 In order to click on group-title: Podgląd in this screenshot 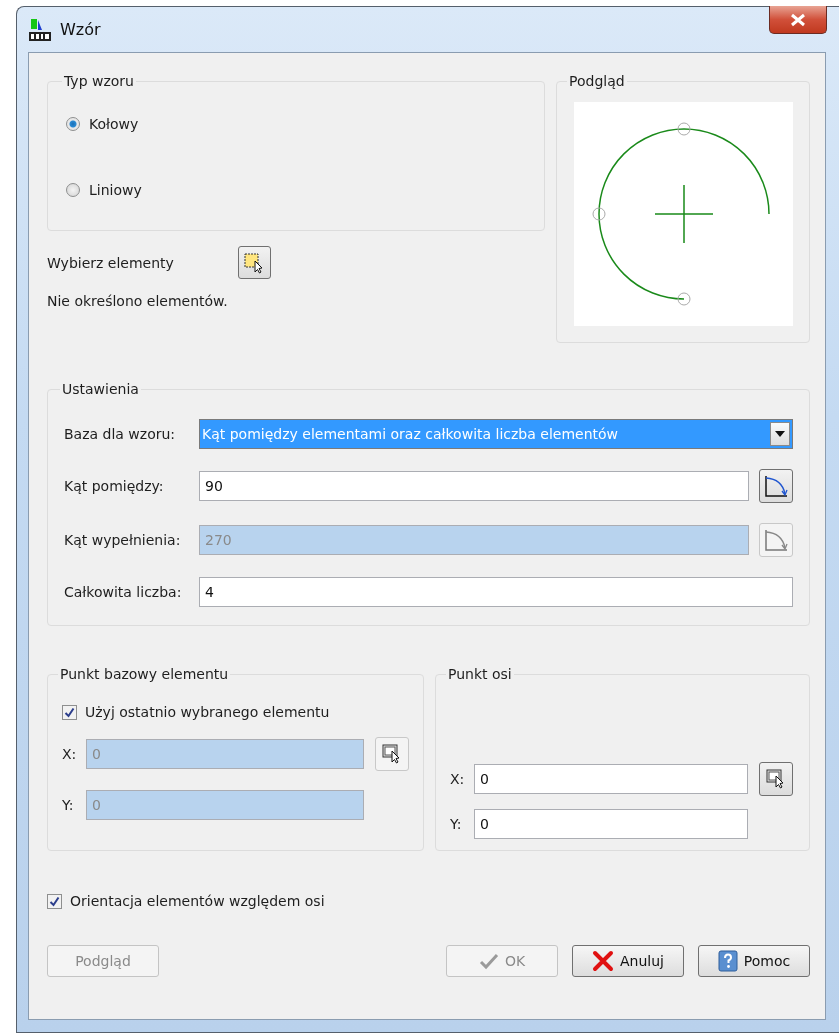, I will do `click(597, 81)`.